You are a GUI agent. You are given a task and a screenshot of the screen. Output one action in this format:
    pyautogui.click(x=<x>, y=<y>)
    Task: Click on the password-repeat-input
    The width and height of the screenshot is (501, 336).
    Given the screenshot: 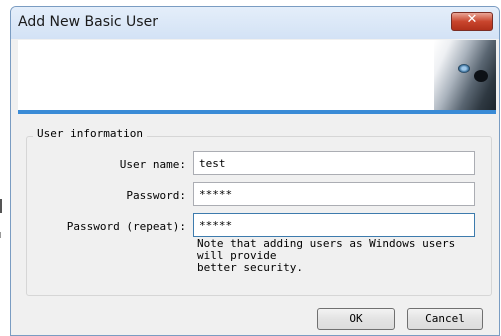 What is the action you would take?
    pyautogui.click(x=334, y=225)
    